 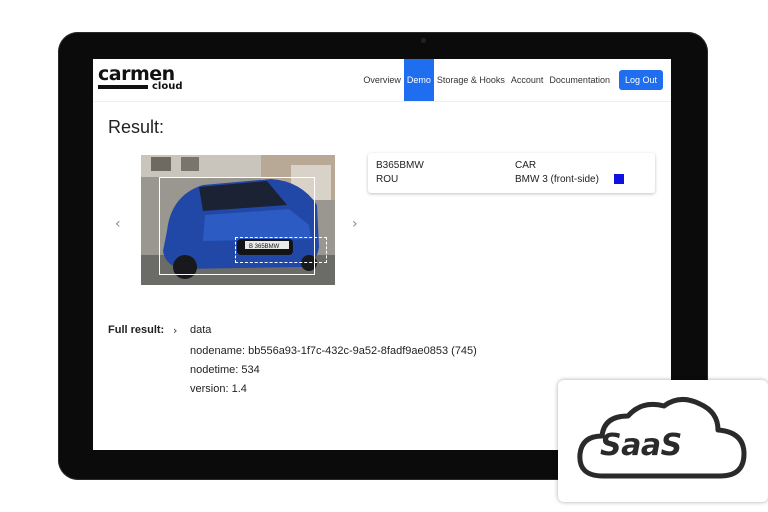 I want to click on nav-documentation: Documentation, so click(x=579, y=80).